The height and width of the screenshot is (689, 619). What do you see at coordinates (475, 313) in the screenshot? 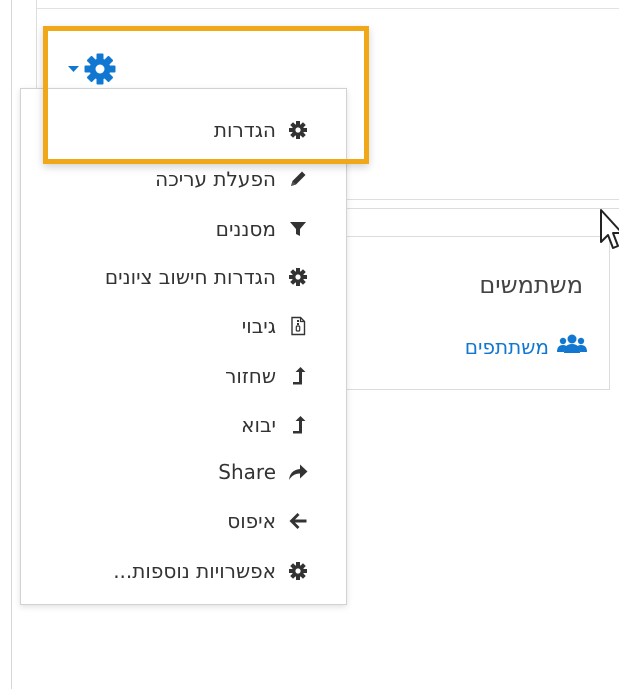
I see `users-block: משתמשים משתתפים` at bounding box center [475, 313].